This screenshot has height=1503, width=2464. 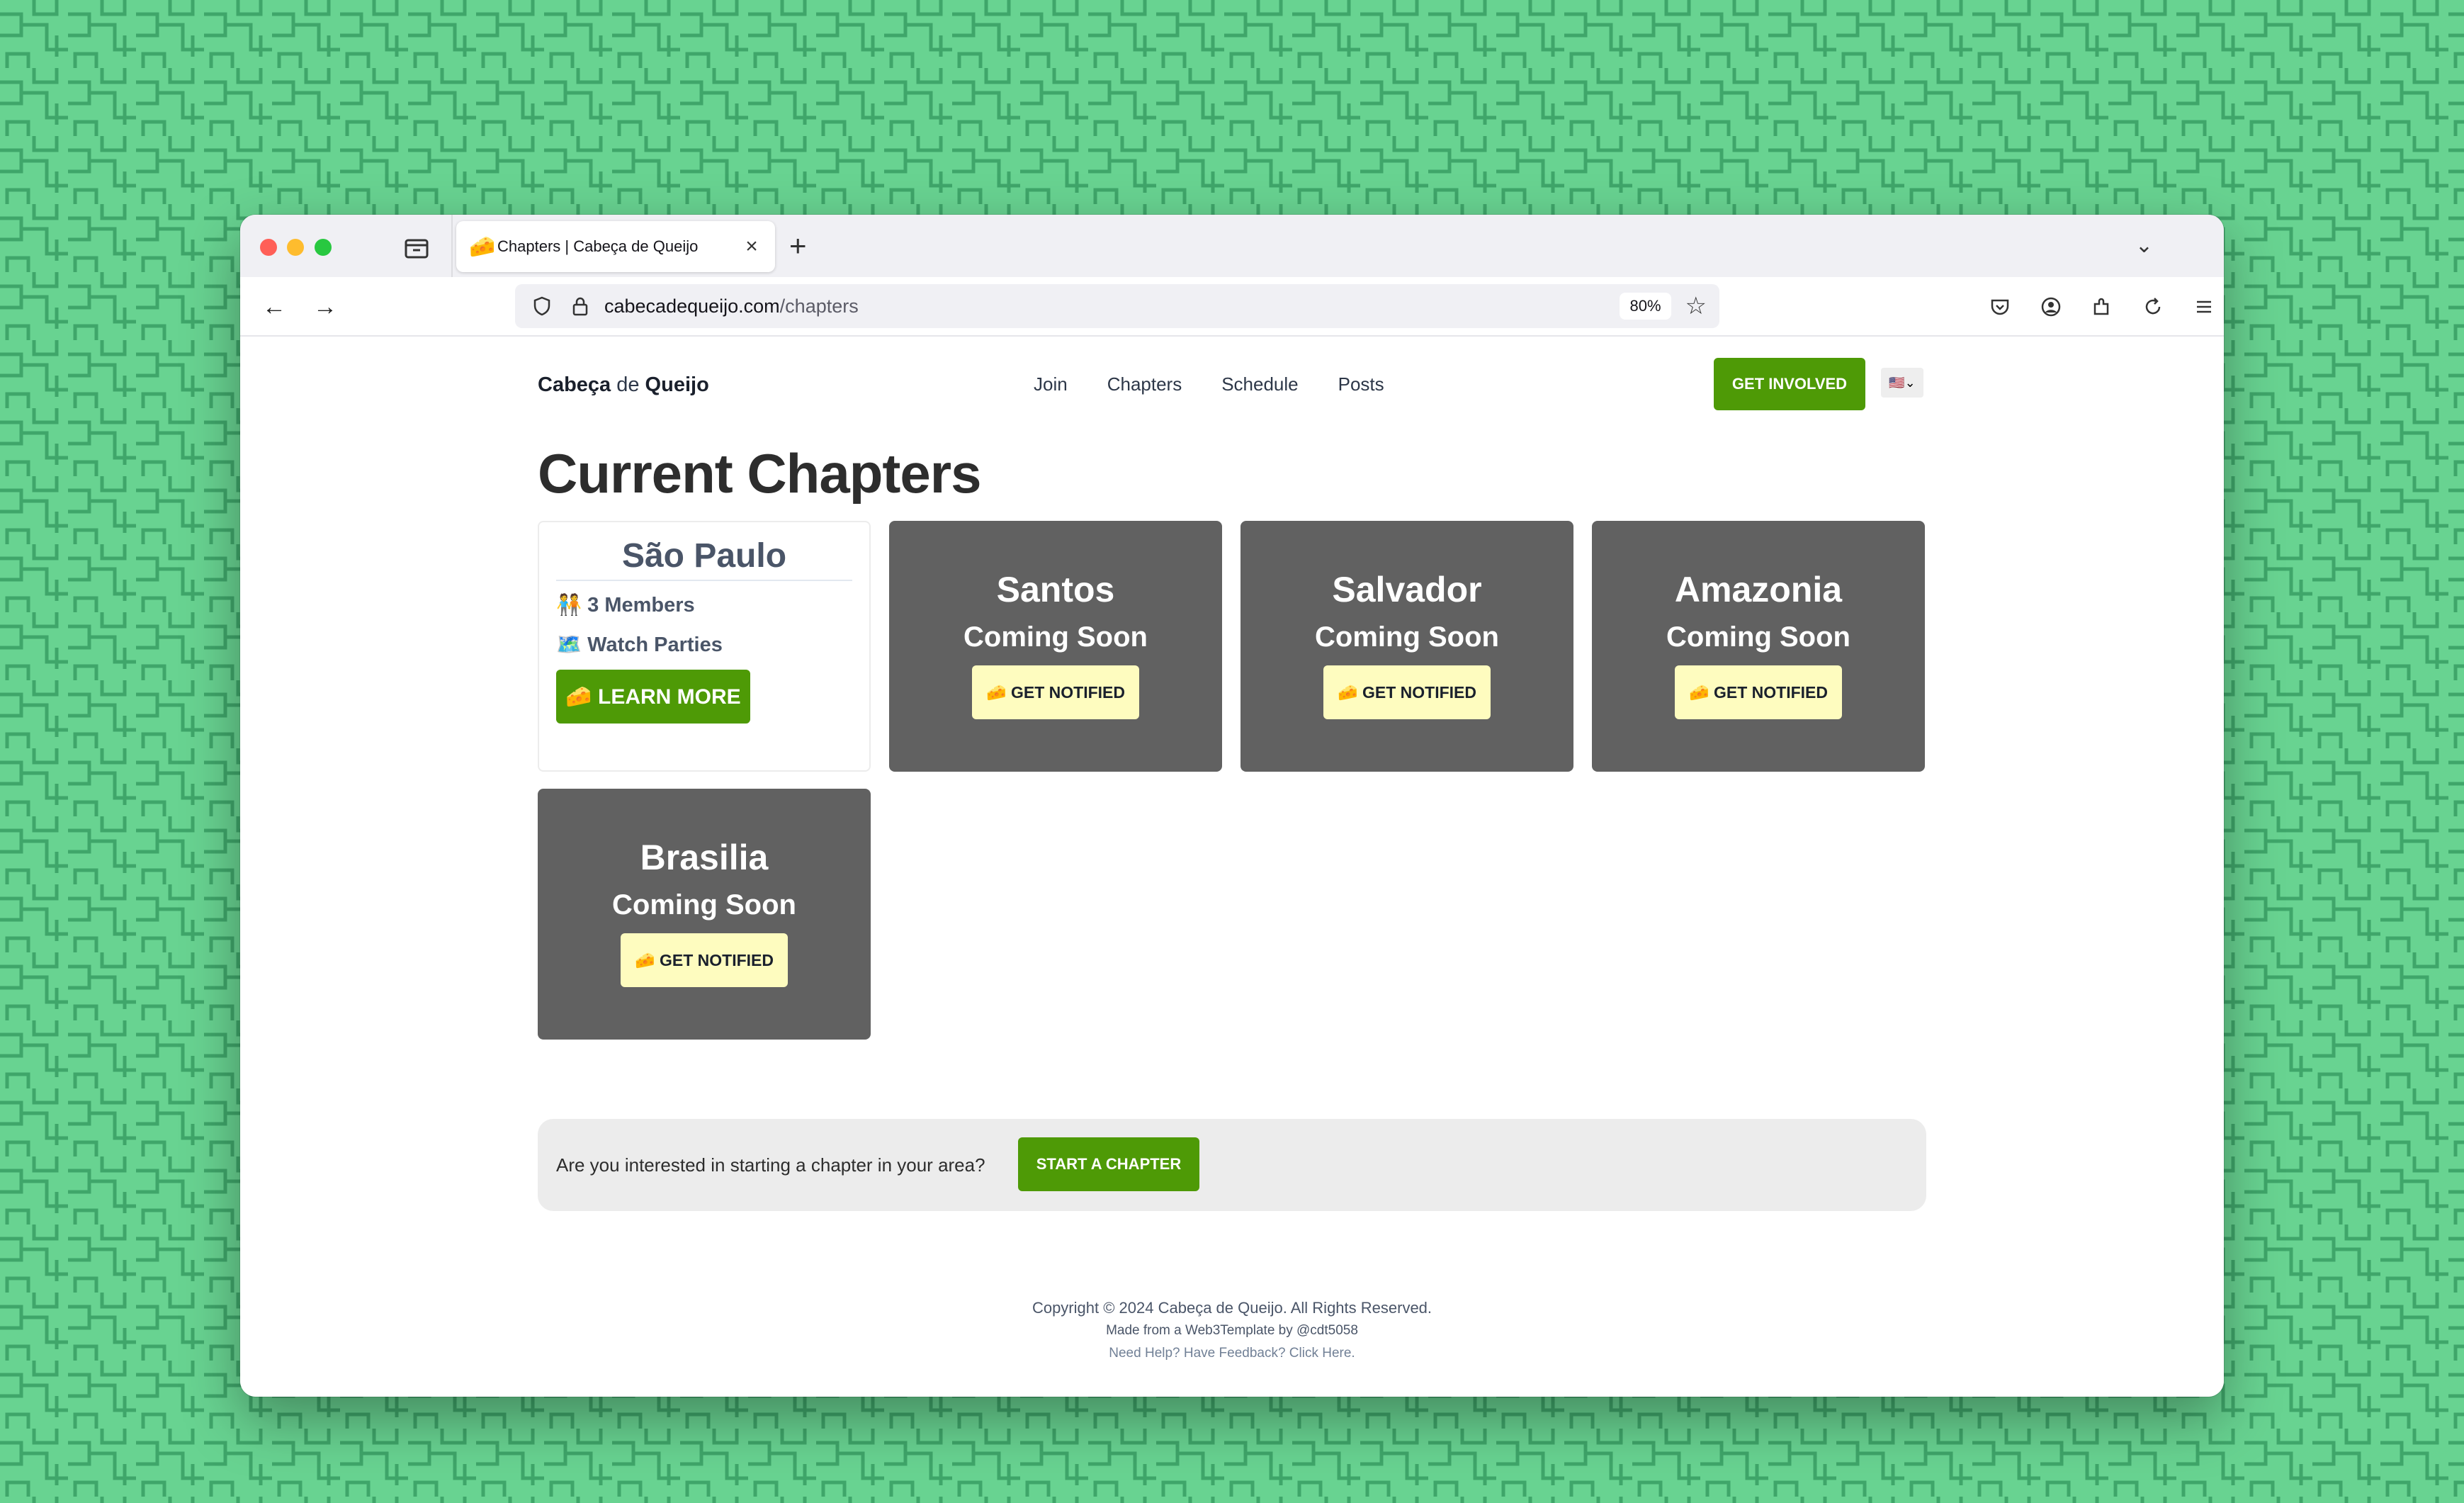 What do you see at coordinates (1758, 589) in the screenshot?
I see `chapter-city: Amazonia` at bounding box center [1758, 589].